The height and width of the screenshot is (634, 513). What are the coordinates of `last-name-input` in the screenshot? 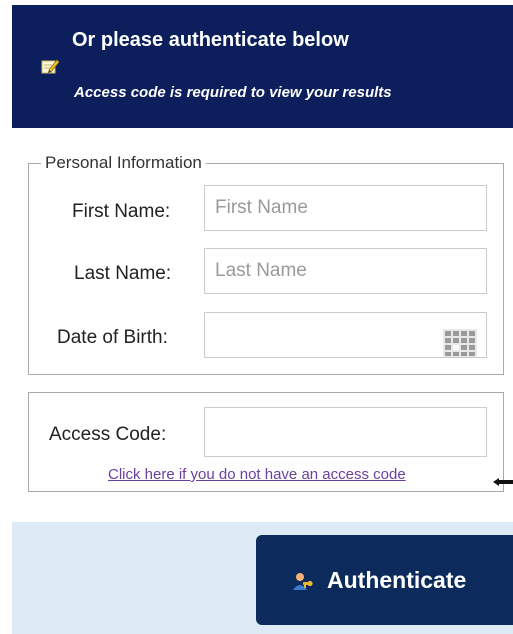 It's located at (345, 271).